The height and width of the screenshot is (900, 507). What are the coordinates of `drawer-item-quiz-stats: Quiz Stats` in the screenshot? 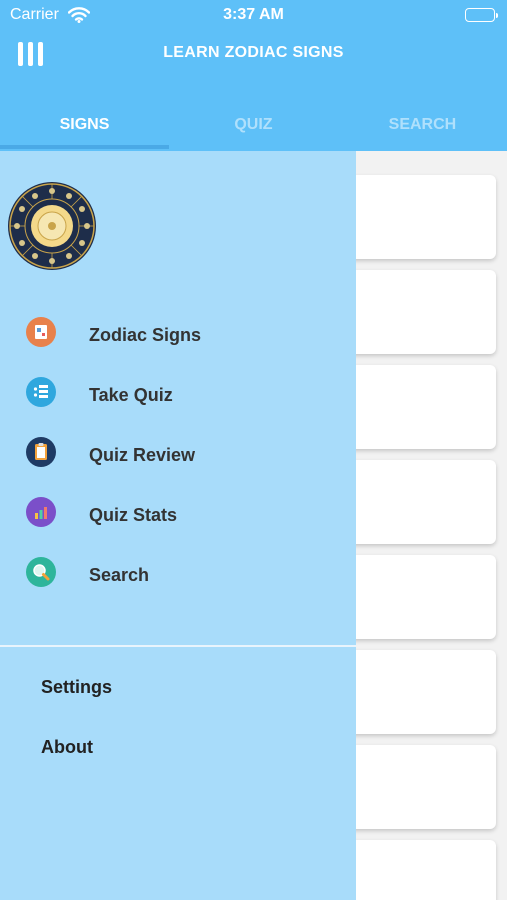 It's located at (178, 527).